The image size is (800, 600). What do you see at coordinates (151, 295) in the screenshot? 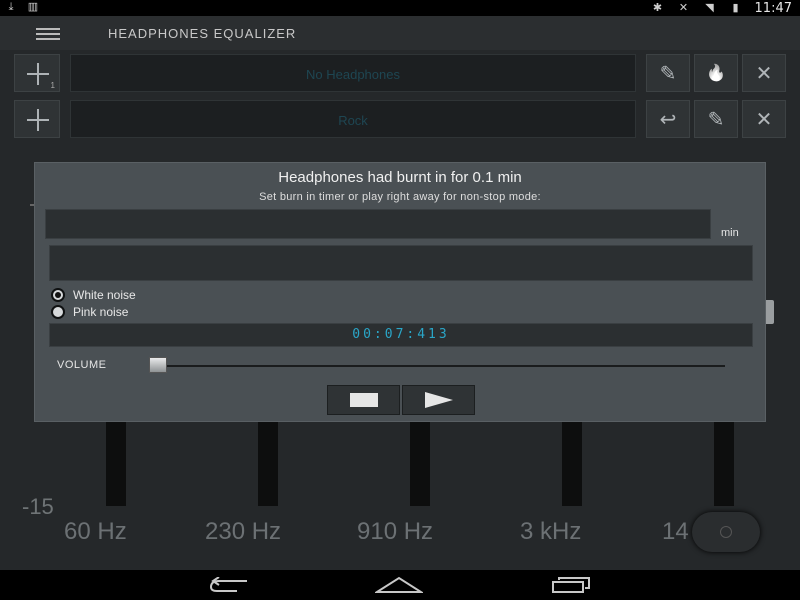
I see `white-noise-radio: White noise` at bounding box center [151, 295].